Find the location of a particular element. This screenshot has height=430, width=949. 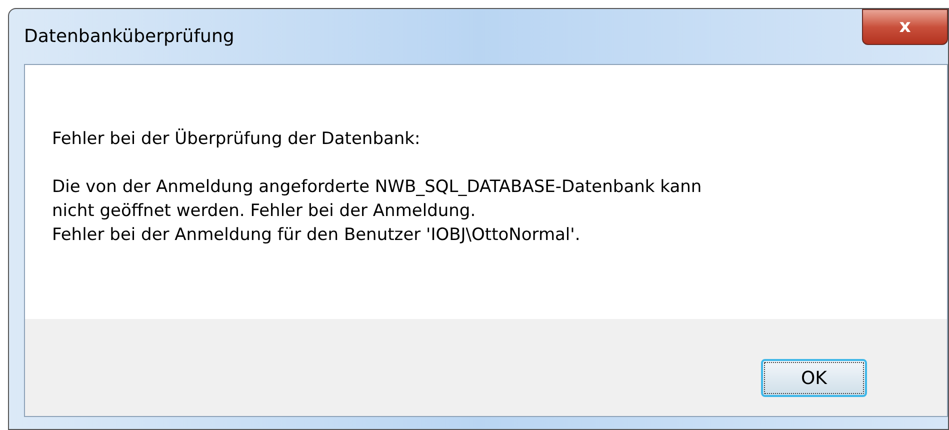

message-line: Die von der Anmeldung angeforderte NWB_SQL_DATABASE-Datenbank kann is located at coordinates (377, 187).